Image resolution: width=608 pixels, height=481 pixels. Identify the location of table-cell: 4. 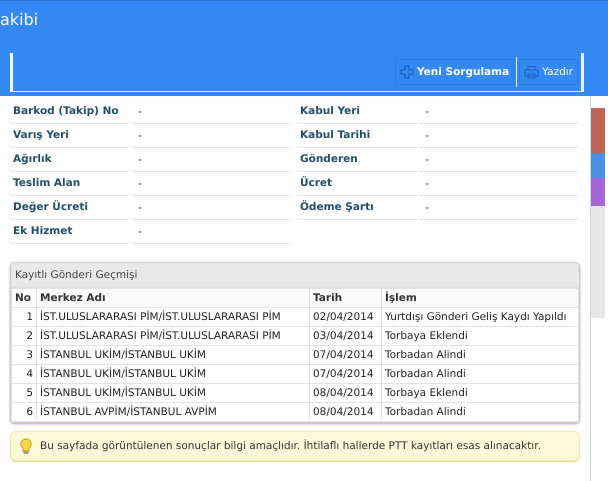
(24, 374).